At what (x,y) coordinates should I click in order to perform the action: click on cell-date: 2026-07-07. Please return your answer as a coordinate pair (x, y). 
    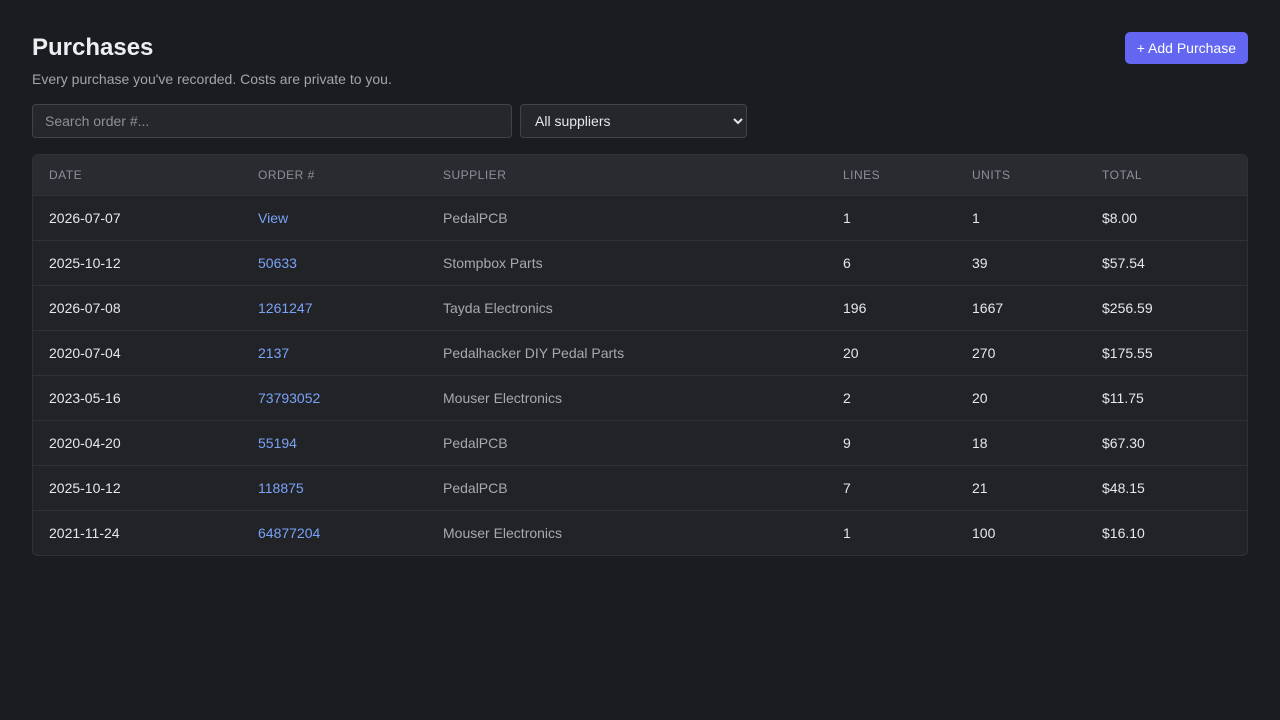
    Looking at the image, I should click on (85, 217).